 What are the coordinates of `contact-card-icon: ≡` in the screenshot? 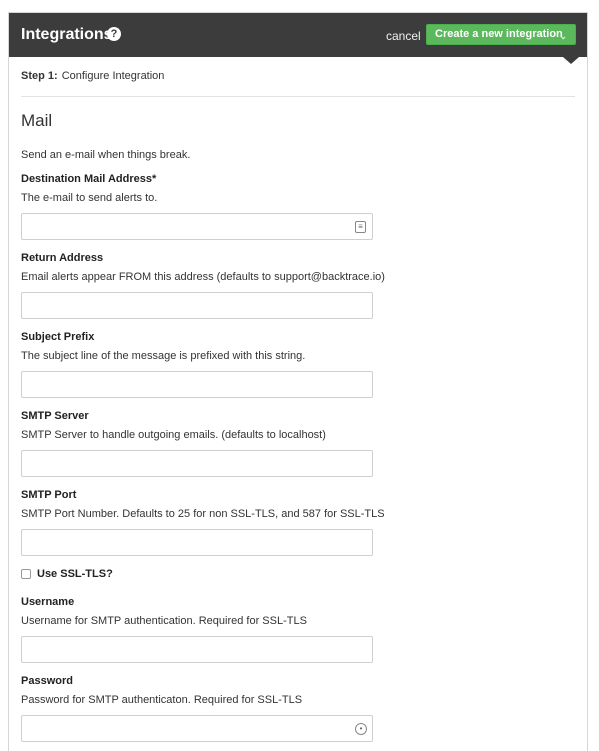 It's located at (360, 227).